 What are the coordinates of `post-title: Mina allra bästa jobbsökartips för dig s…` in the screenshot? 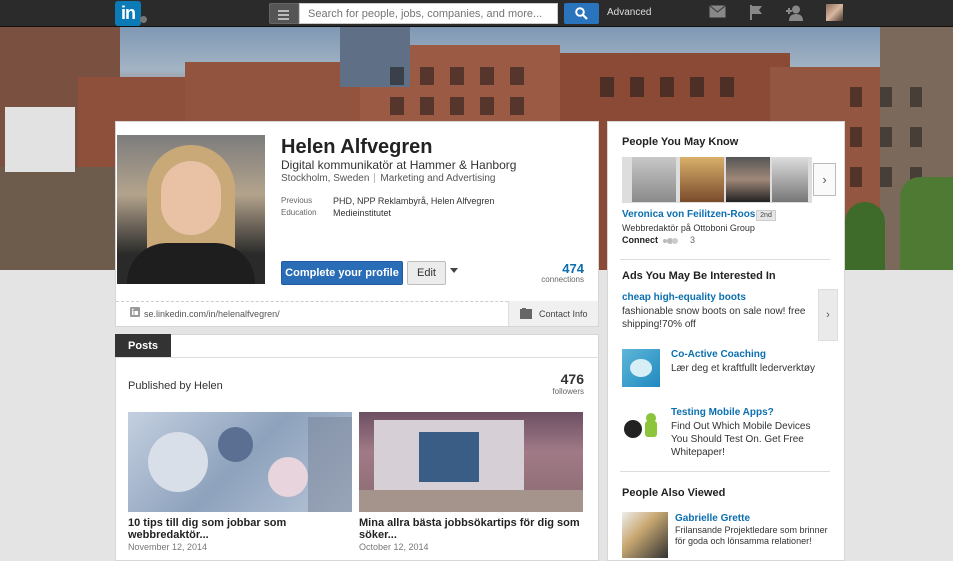 It's located at (471, 529).